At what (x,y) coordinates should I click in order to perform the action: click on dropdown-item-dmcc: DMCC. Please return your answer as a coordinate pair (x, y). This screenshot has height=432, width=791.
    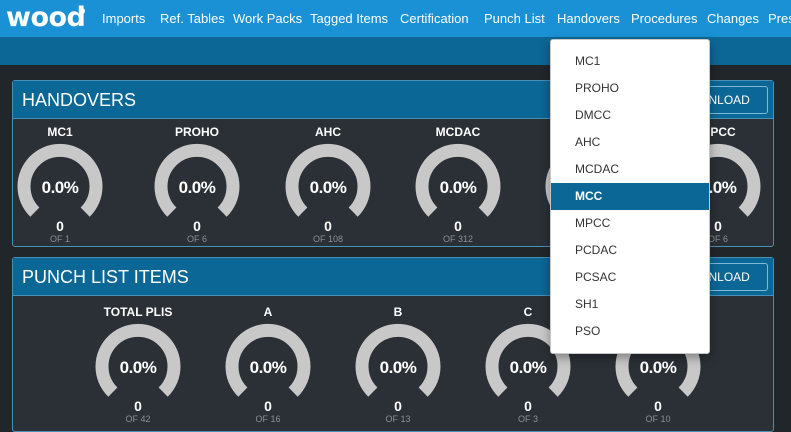
    Looking at the image, I should click on (630, 115).